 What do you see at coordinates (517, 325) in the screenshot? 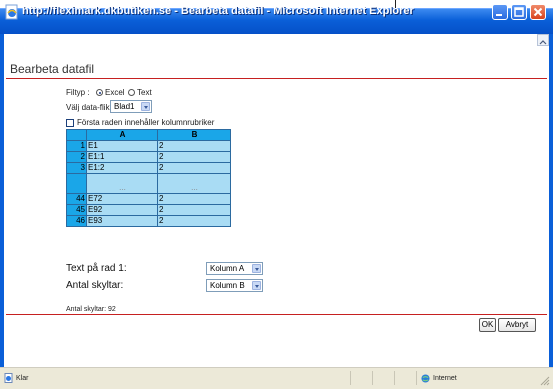
I see `cancel-button: Avbryt` at bounding box center [517, 325].